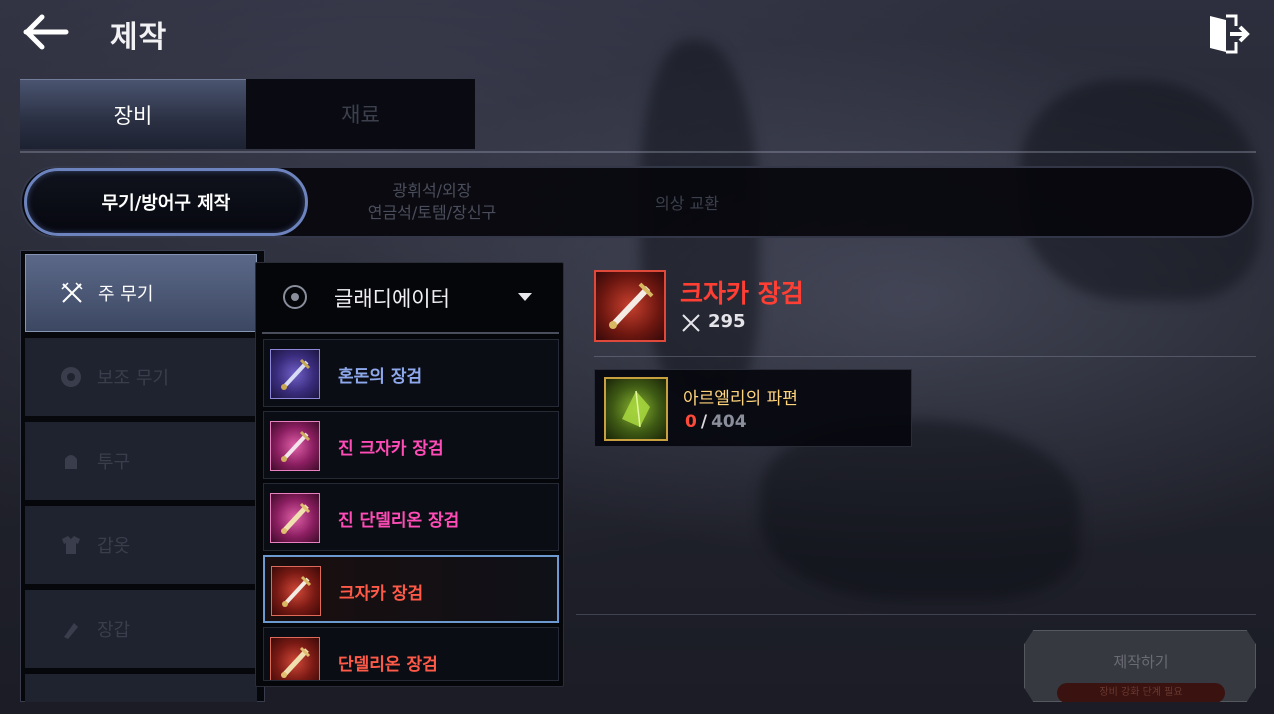 Image resolution: width=1274 pixels, height=714 pixels. I want to click on main-tabs: 장비 재료, so click(247, 114).